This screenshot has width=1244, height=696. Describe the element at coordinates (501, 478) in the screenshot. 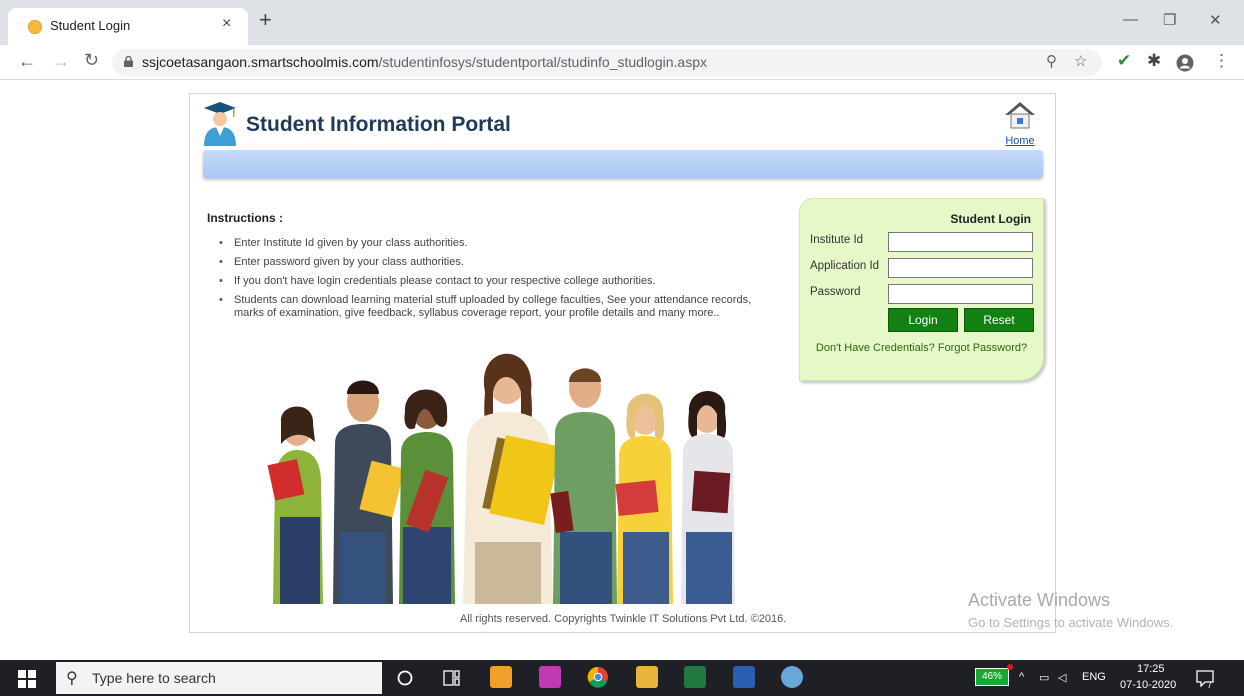

I see `students-group-image` at that location.